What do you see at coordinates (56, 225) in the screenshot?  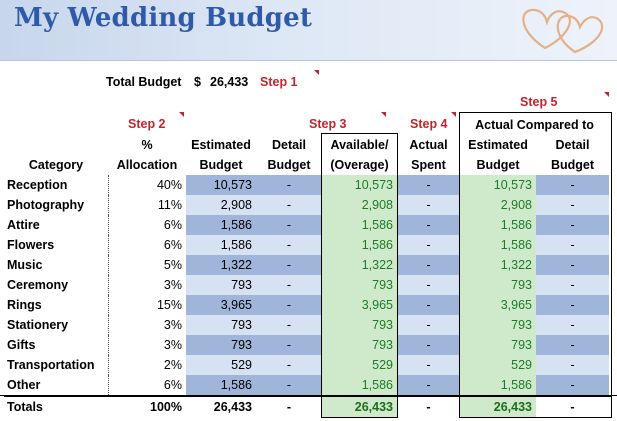 I see `cell-category: Attire` at bounding box center [56, 225].